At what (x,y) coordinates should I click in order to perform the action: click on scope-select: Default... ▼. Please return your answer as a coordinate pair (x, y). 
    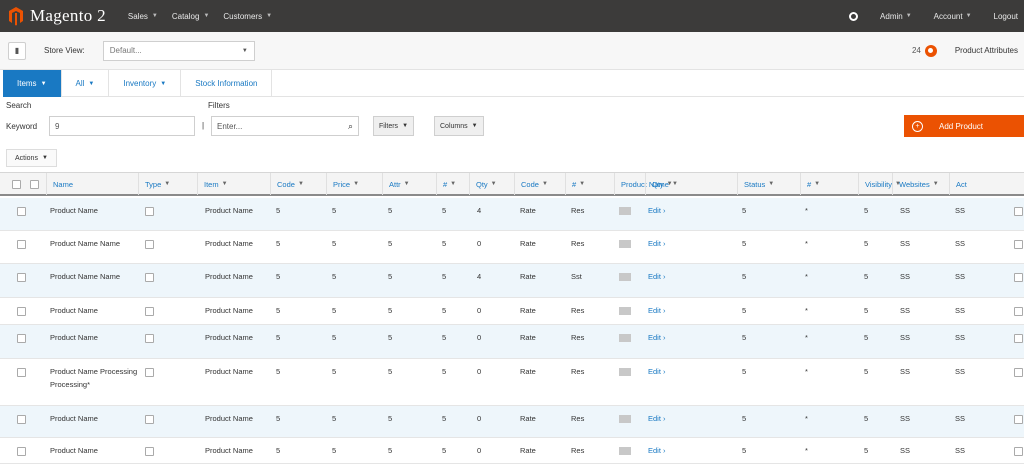
    Looking at the image, I should click on (178, 50).